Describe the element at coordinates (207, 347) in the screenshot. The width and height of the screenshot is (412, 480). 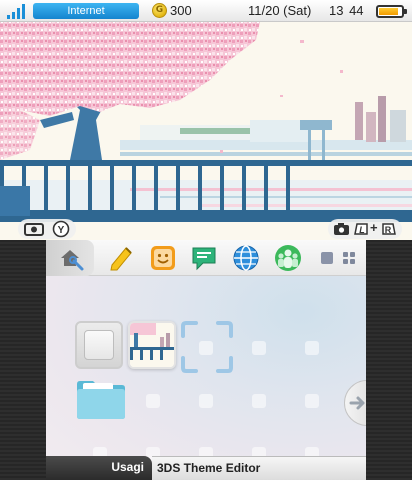
I see `selection-cursor` at that location.